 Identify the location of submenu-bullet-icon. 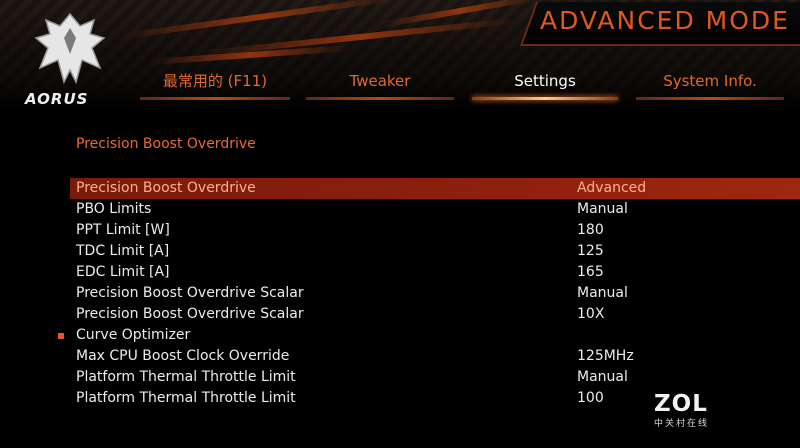
(61, 336).